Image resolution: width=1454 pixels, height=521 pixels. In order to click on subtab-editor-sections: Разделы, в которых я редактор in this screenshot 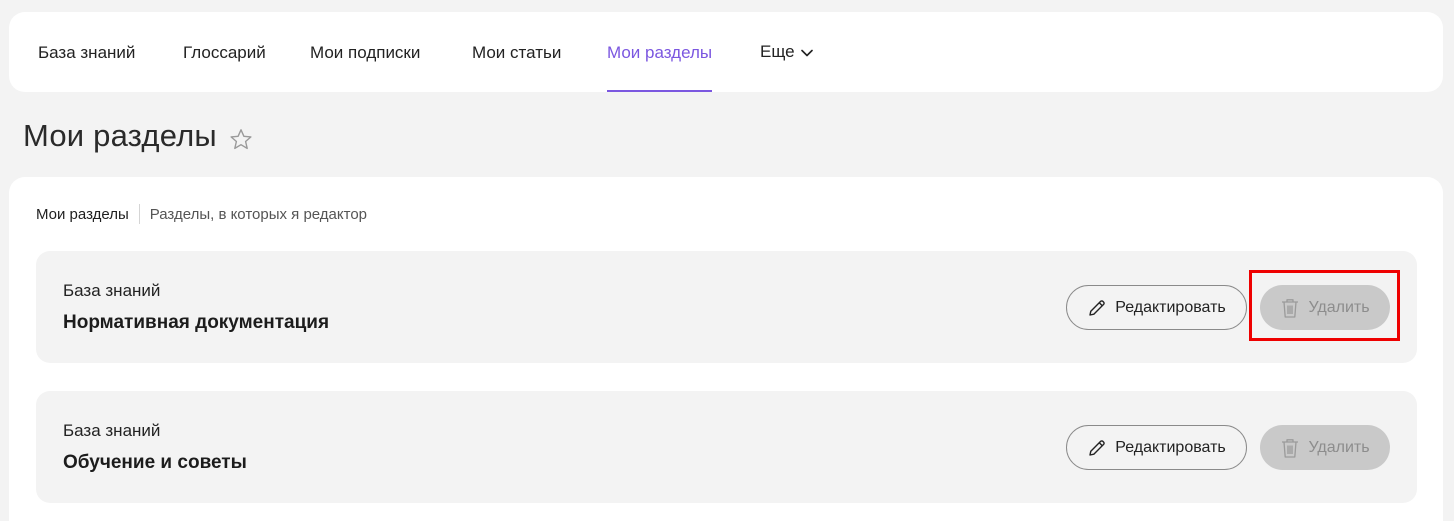, I will do `click(258, 214)`.